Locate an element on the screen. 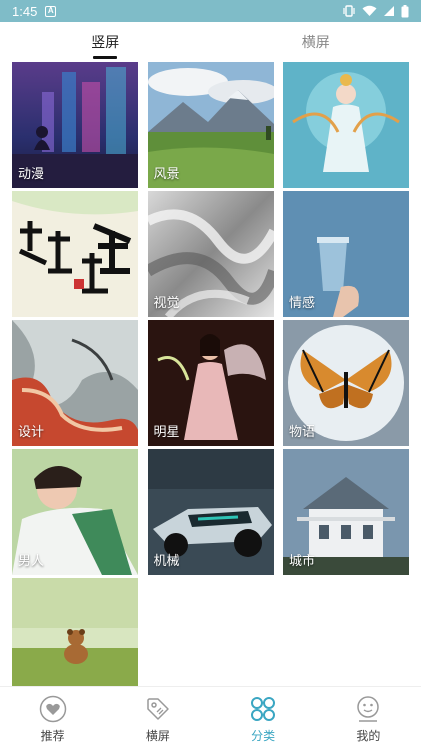  nav-mine-label: 我的 is located at coordinates (368, 736).